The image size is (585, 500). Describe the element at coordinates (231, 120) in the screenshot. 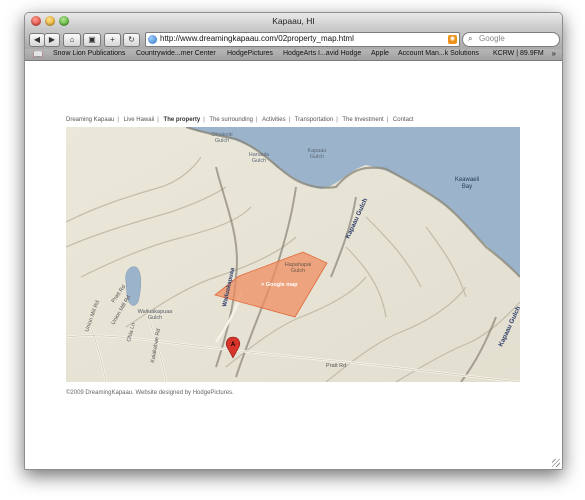

I see `nav-item-the-surrounding: The surrounding` at that location.